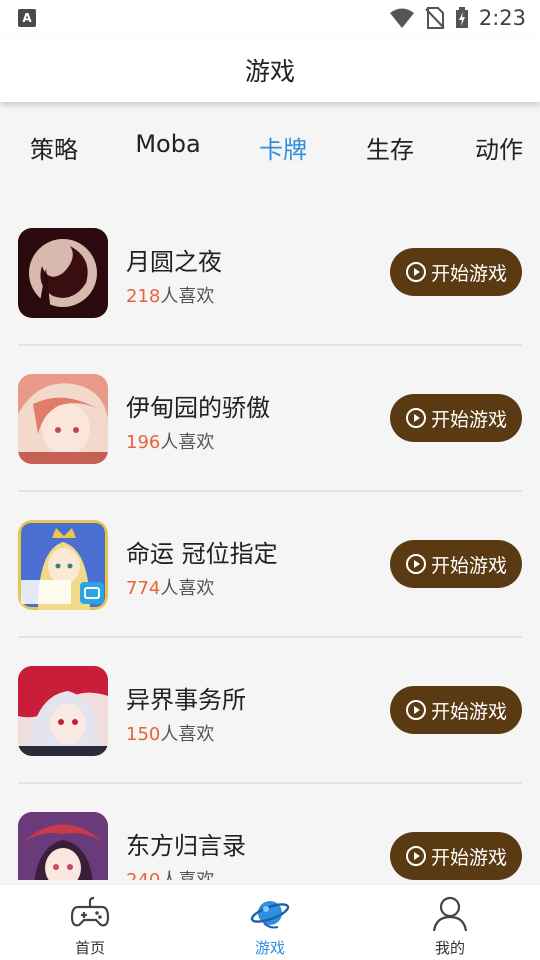 The width and height of the screenshot is (540, 960). I want to click on game-row: 东方归言录 240人喜欢 开始游戏, so click(270, 832).